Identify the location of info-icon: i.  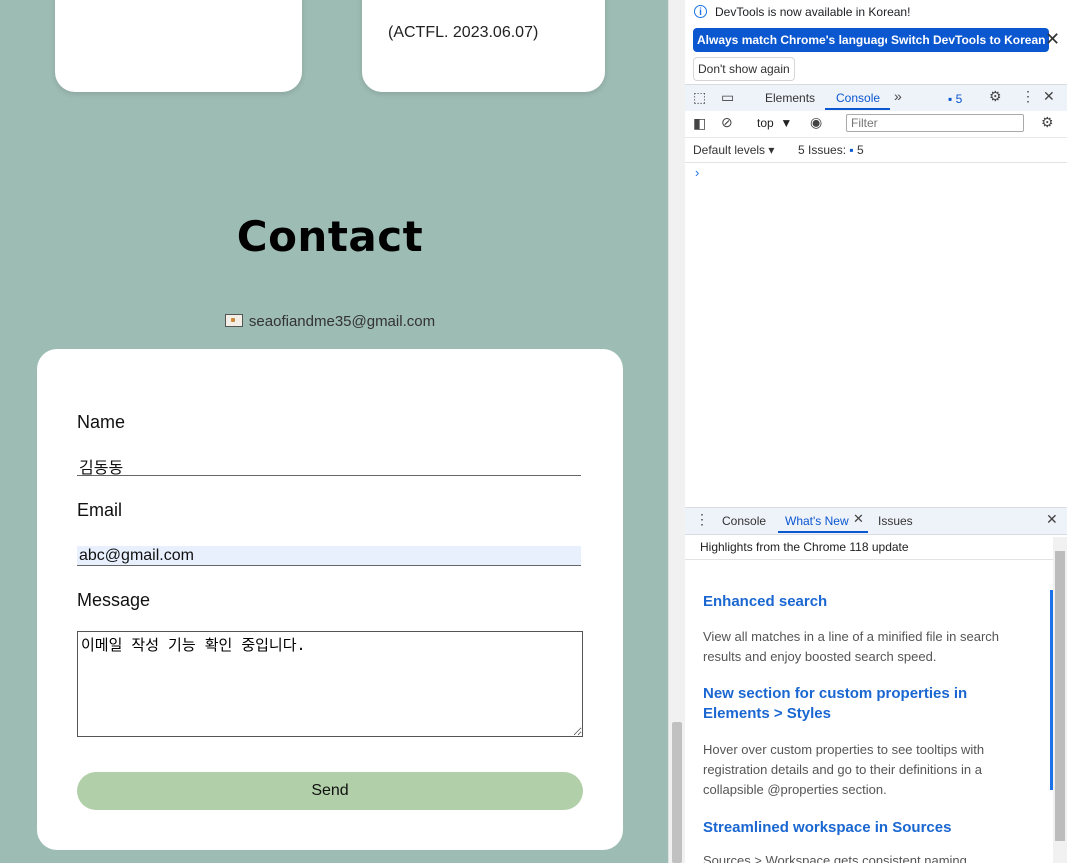
(700, 11).